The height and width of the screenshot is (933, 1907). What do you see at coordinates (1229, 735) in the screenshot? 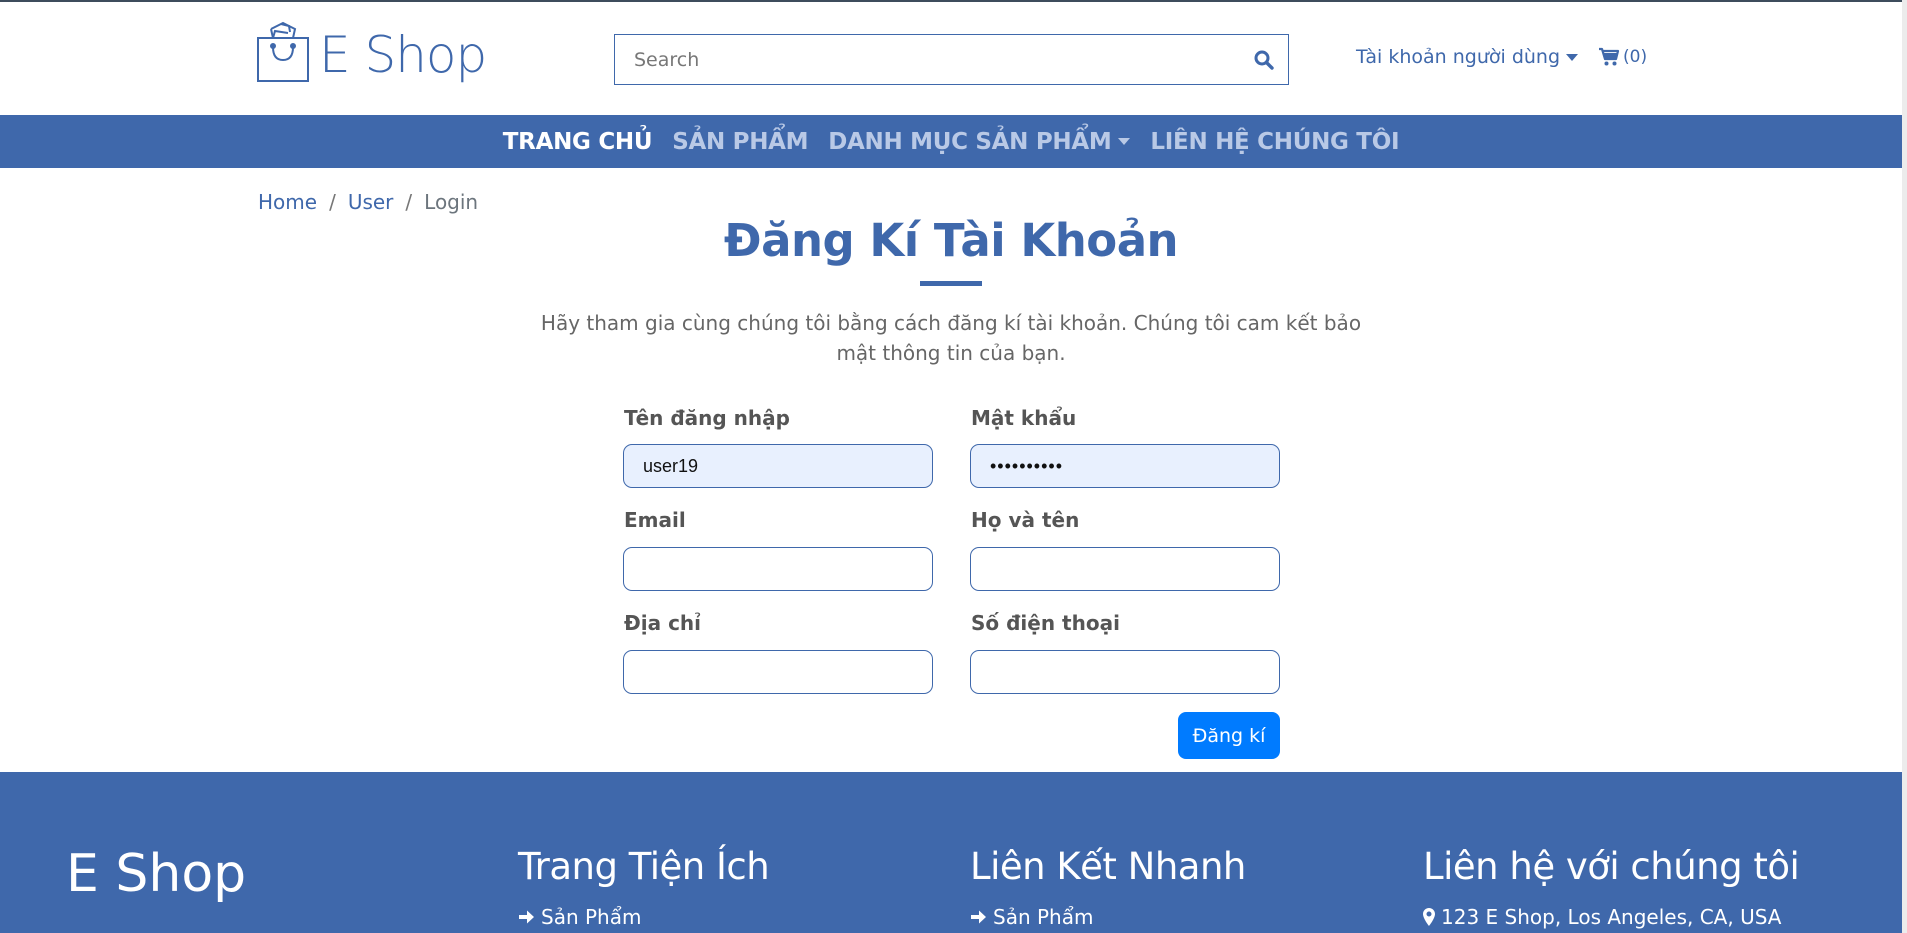
I see `register-button: Đăng kí` at bounding box center [1229, 735].